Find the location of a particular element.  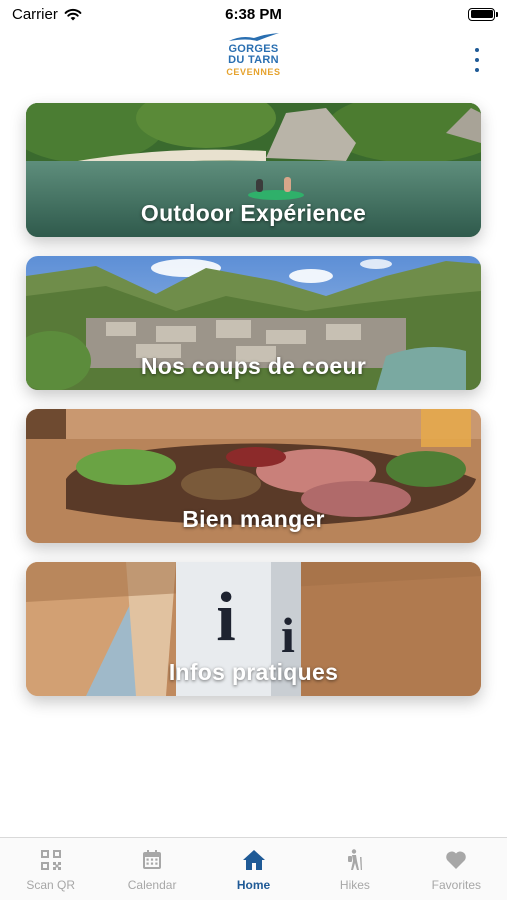

tab-label: Hikes is located at coordinates (354, 885).